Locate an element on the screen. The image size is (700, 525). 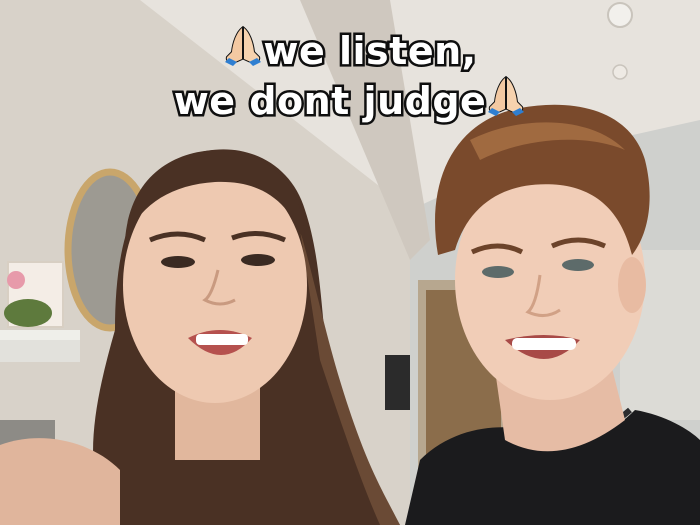
plant-flower is located at coordinates (16, 280).